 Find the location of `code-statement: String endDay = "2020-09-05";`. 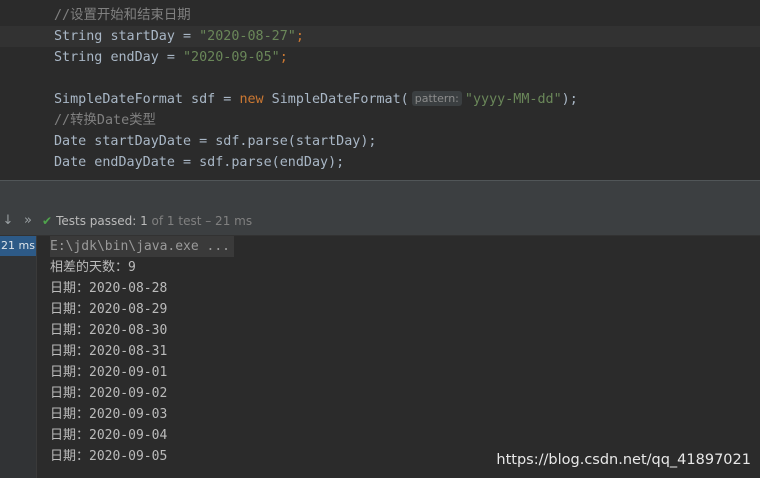

code-statement: String endDay = "2020-09-05"; is located at coordinates (171, 57).